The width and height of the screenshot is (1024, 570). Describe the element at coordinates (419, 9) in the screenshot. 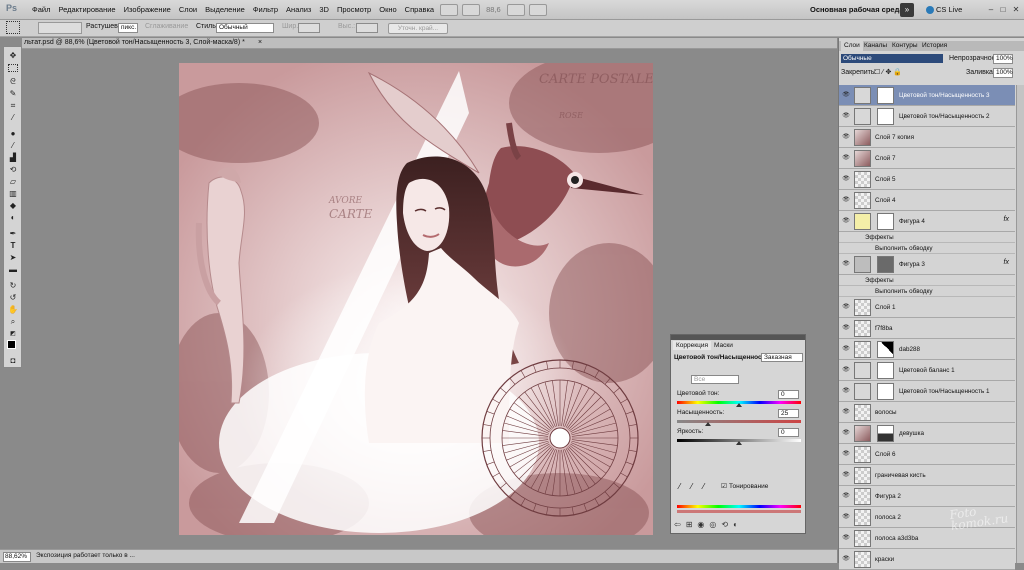

I see `menu-help: Справка` at that location.